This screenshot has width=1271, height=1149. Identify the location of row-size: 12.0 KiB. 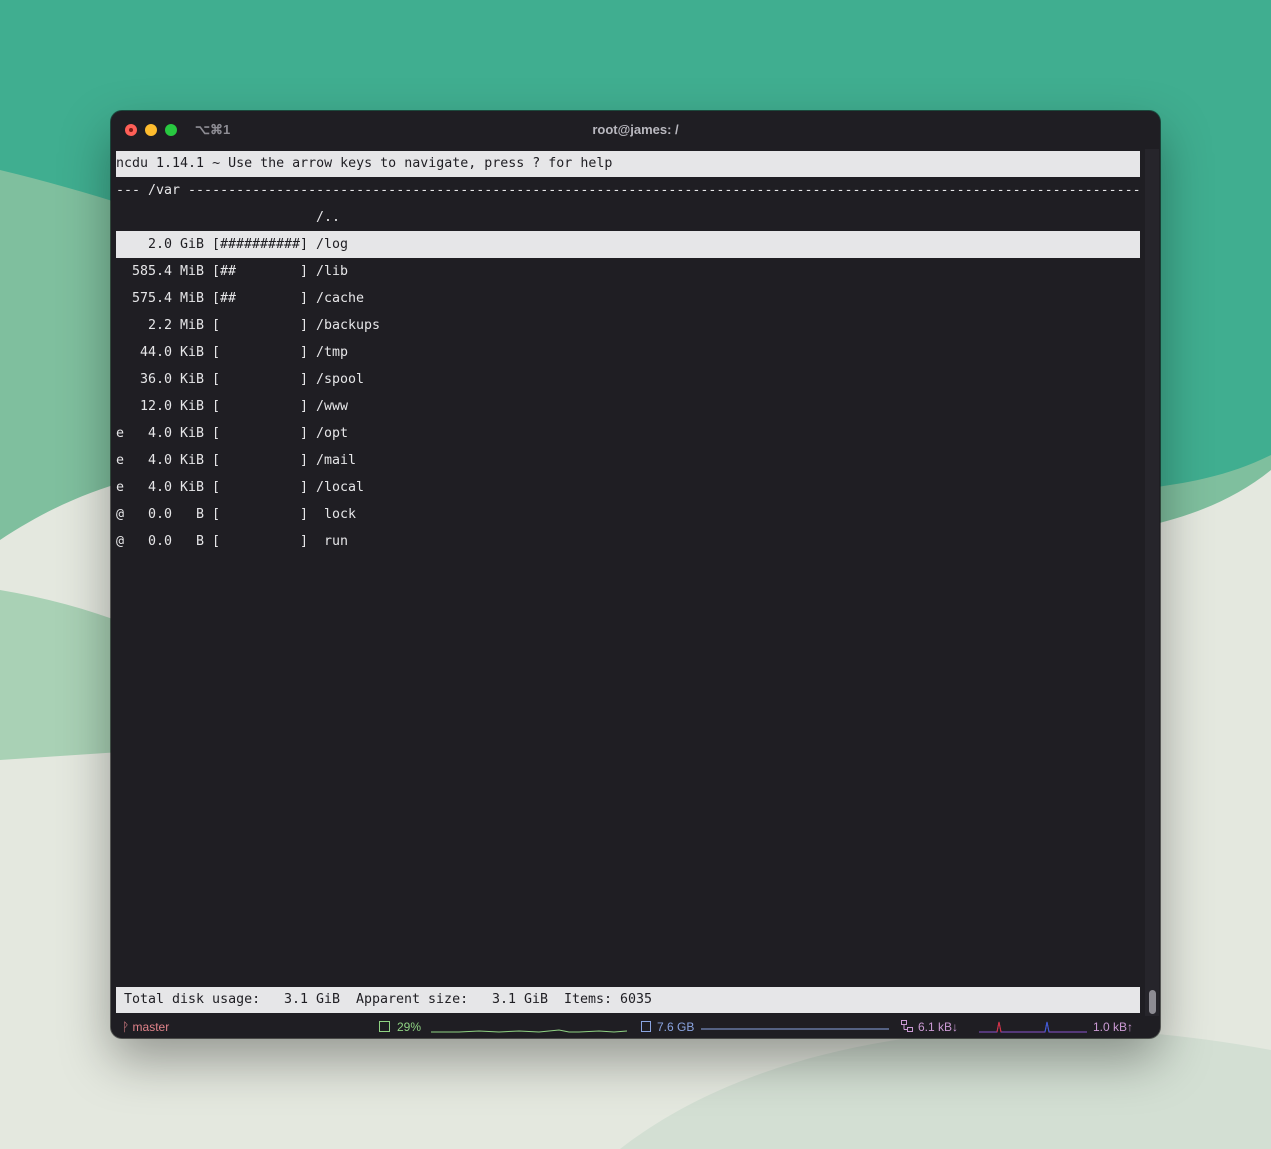
(171, 406).